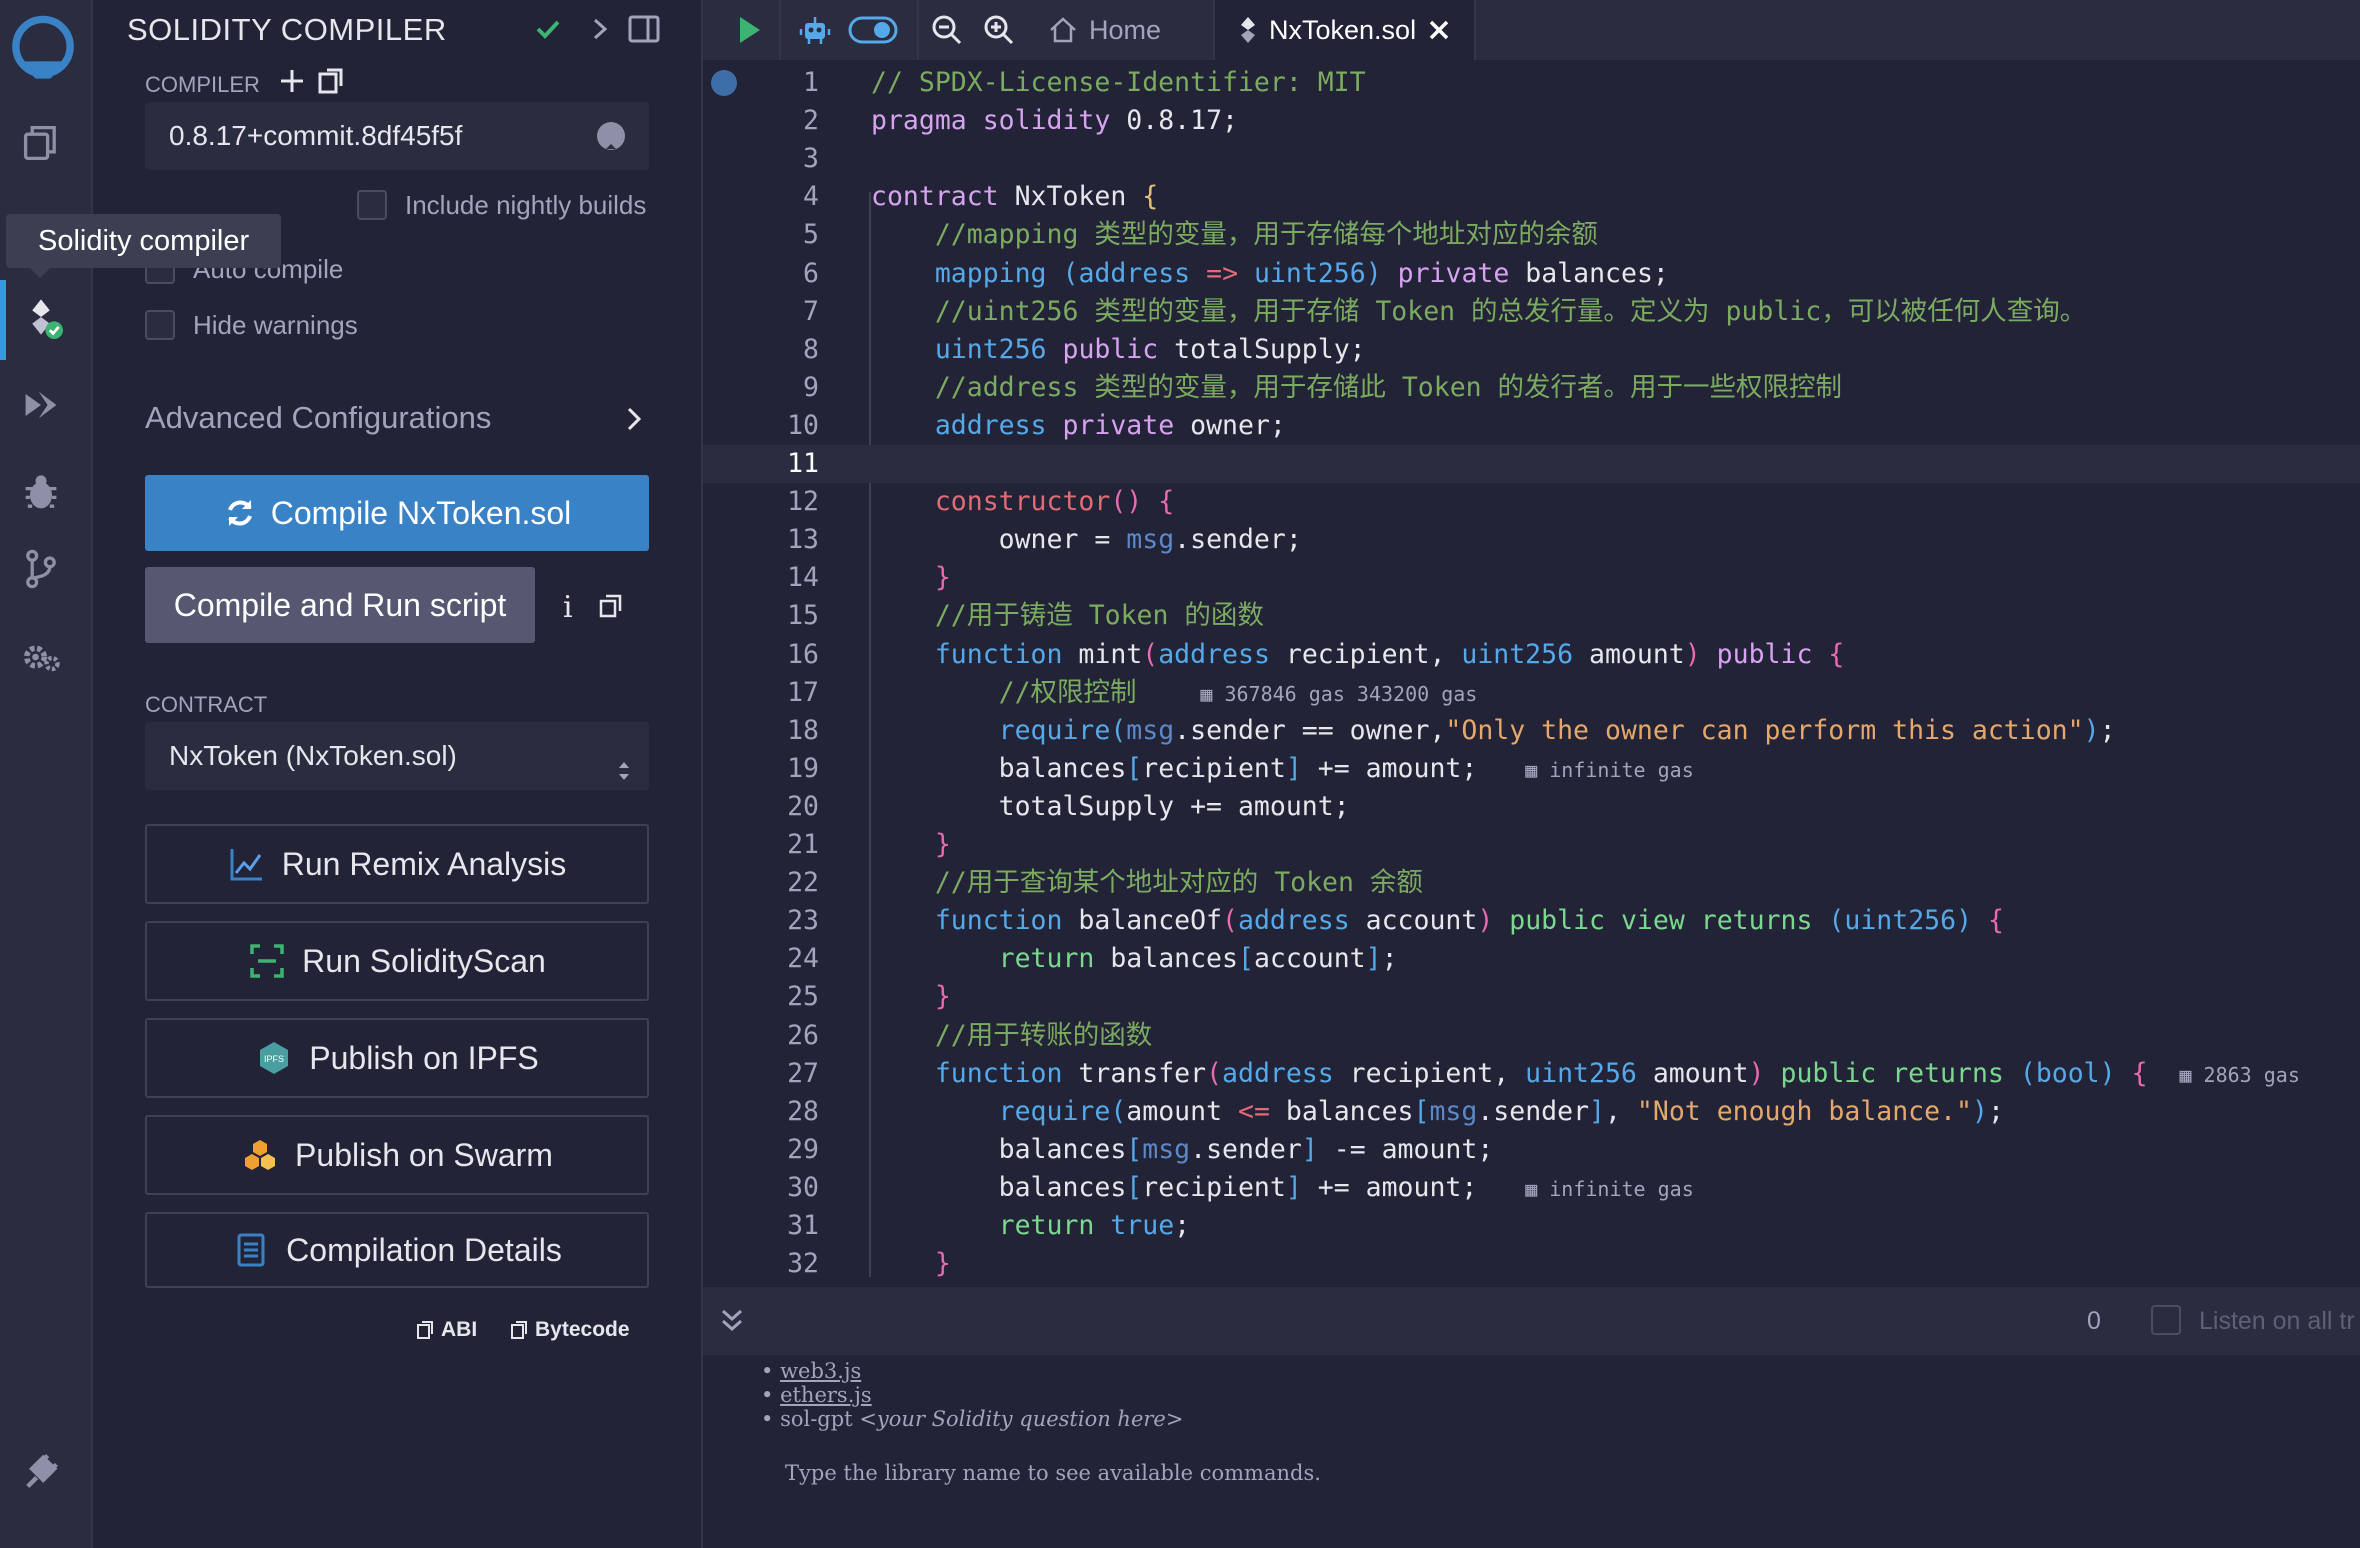 This screenshot has height=1548, width=2360. I want to click on plugin-manager-icon, so click(41, 1471).